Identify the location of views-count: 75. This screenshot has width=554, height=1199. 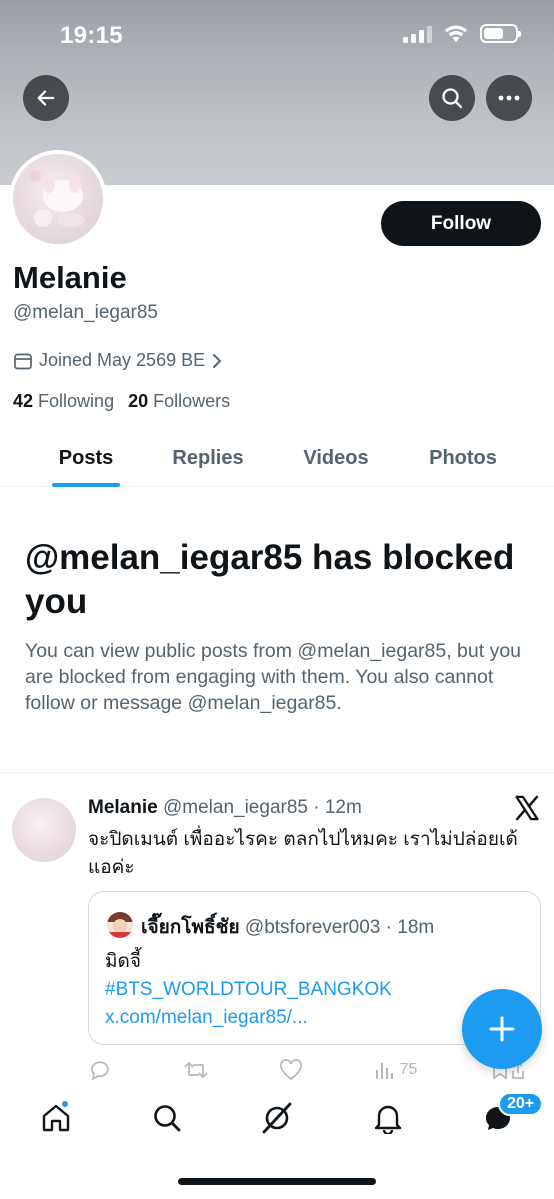
(408, 1069).